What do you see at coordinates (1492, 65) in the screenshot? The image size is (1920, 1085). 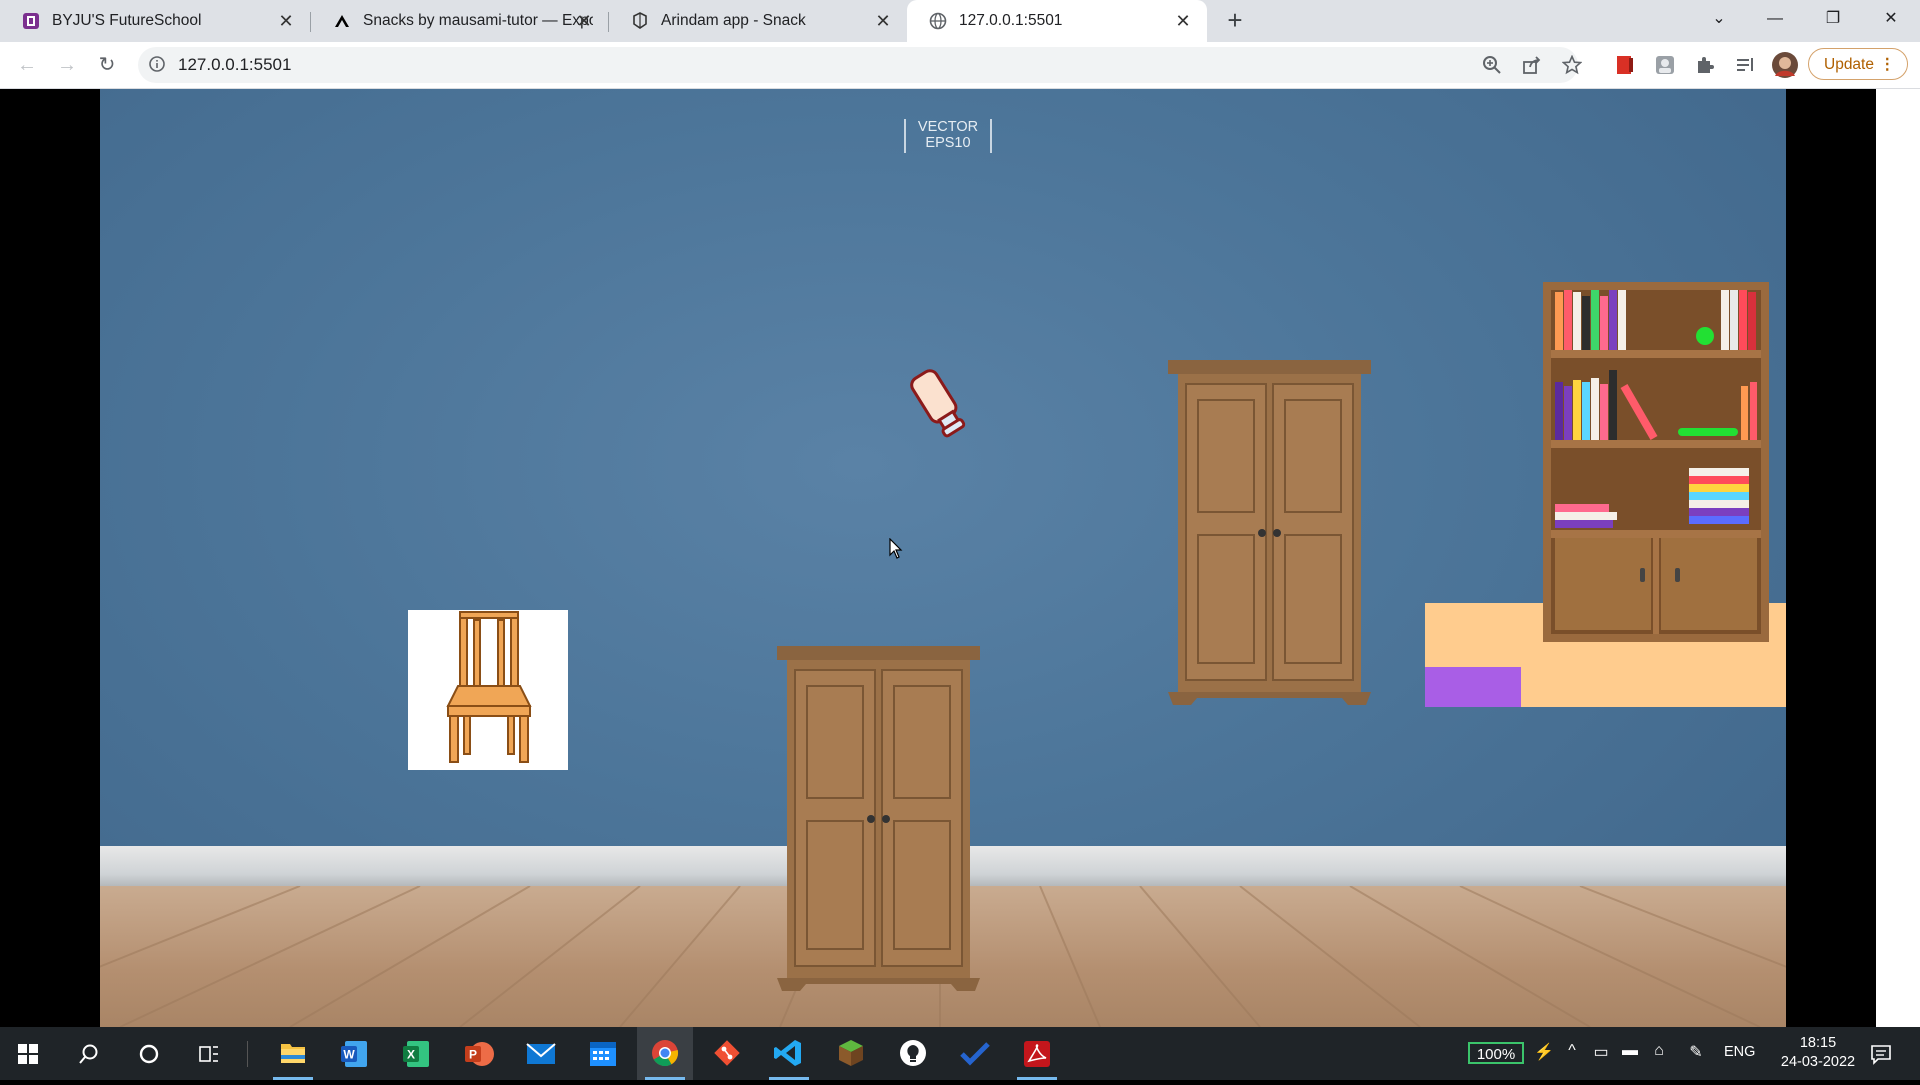 I see `zoom-icon` at bounding box center [1492, 65].